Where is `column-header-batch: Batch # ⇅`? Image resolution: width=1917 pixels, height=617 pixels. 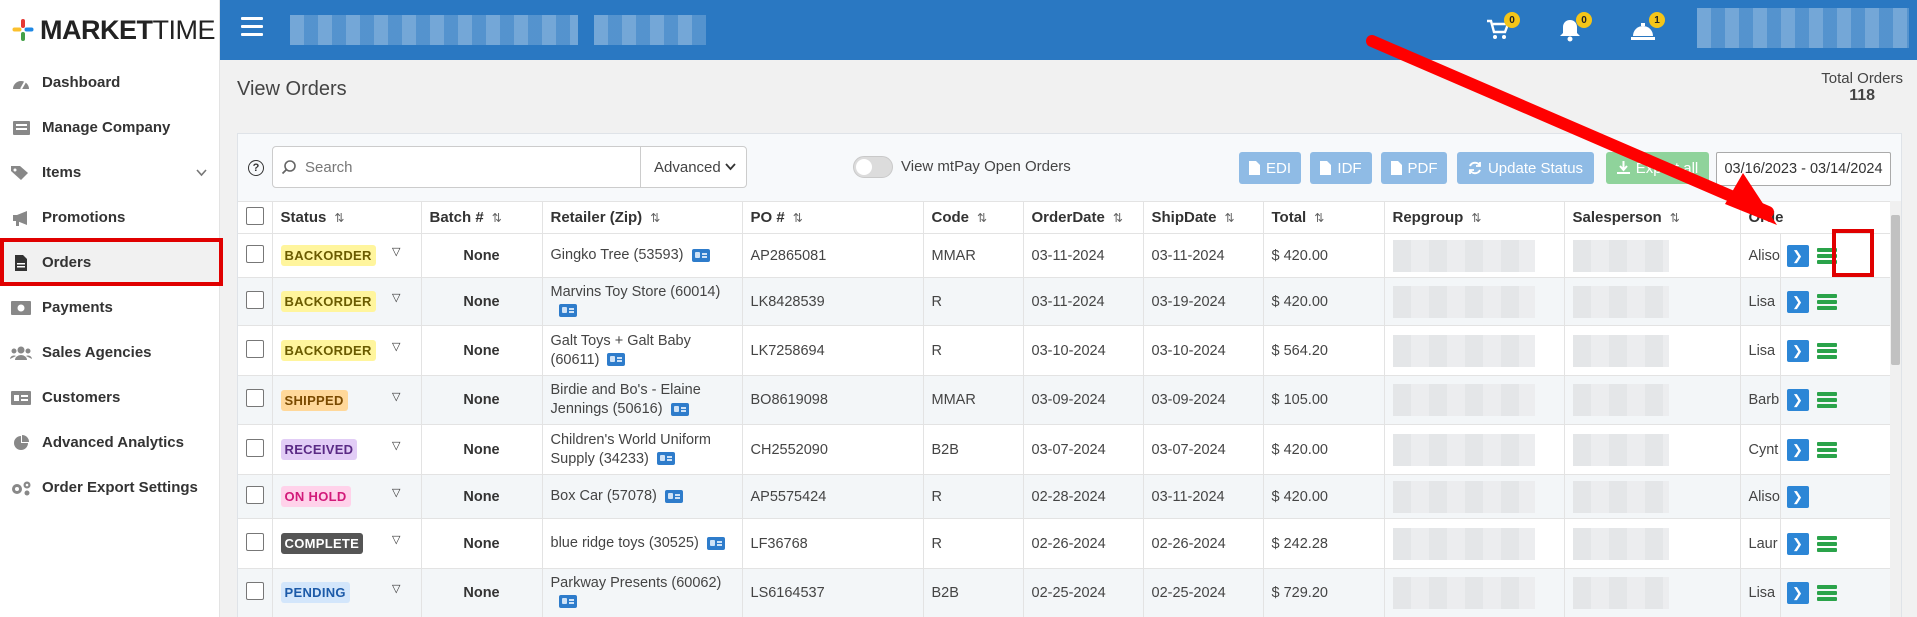
column-header-batch: Batch # ⇅ is located at coordinates (482, 217).